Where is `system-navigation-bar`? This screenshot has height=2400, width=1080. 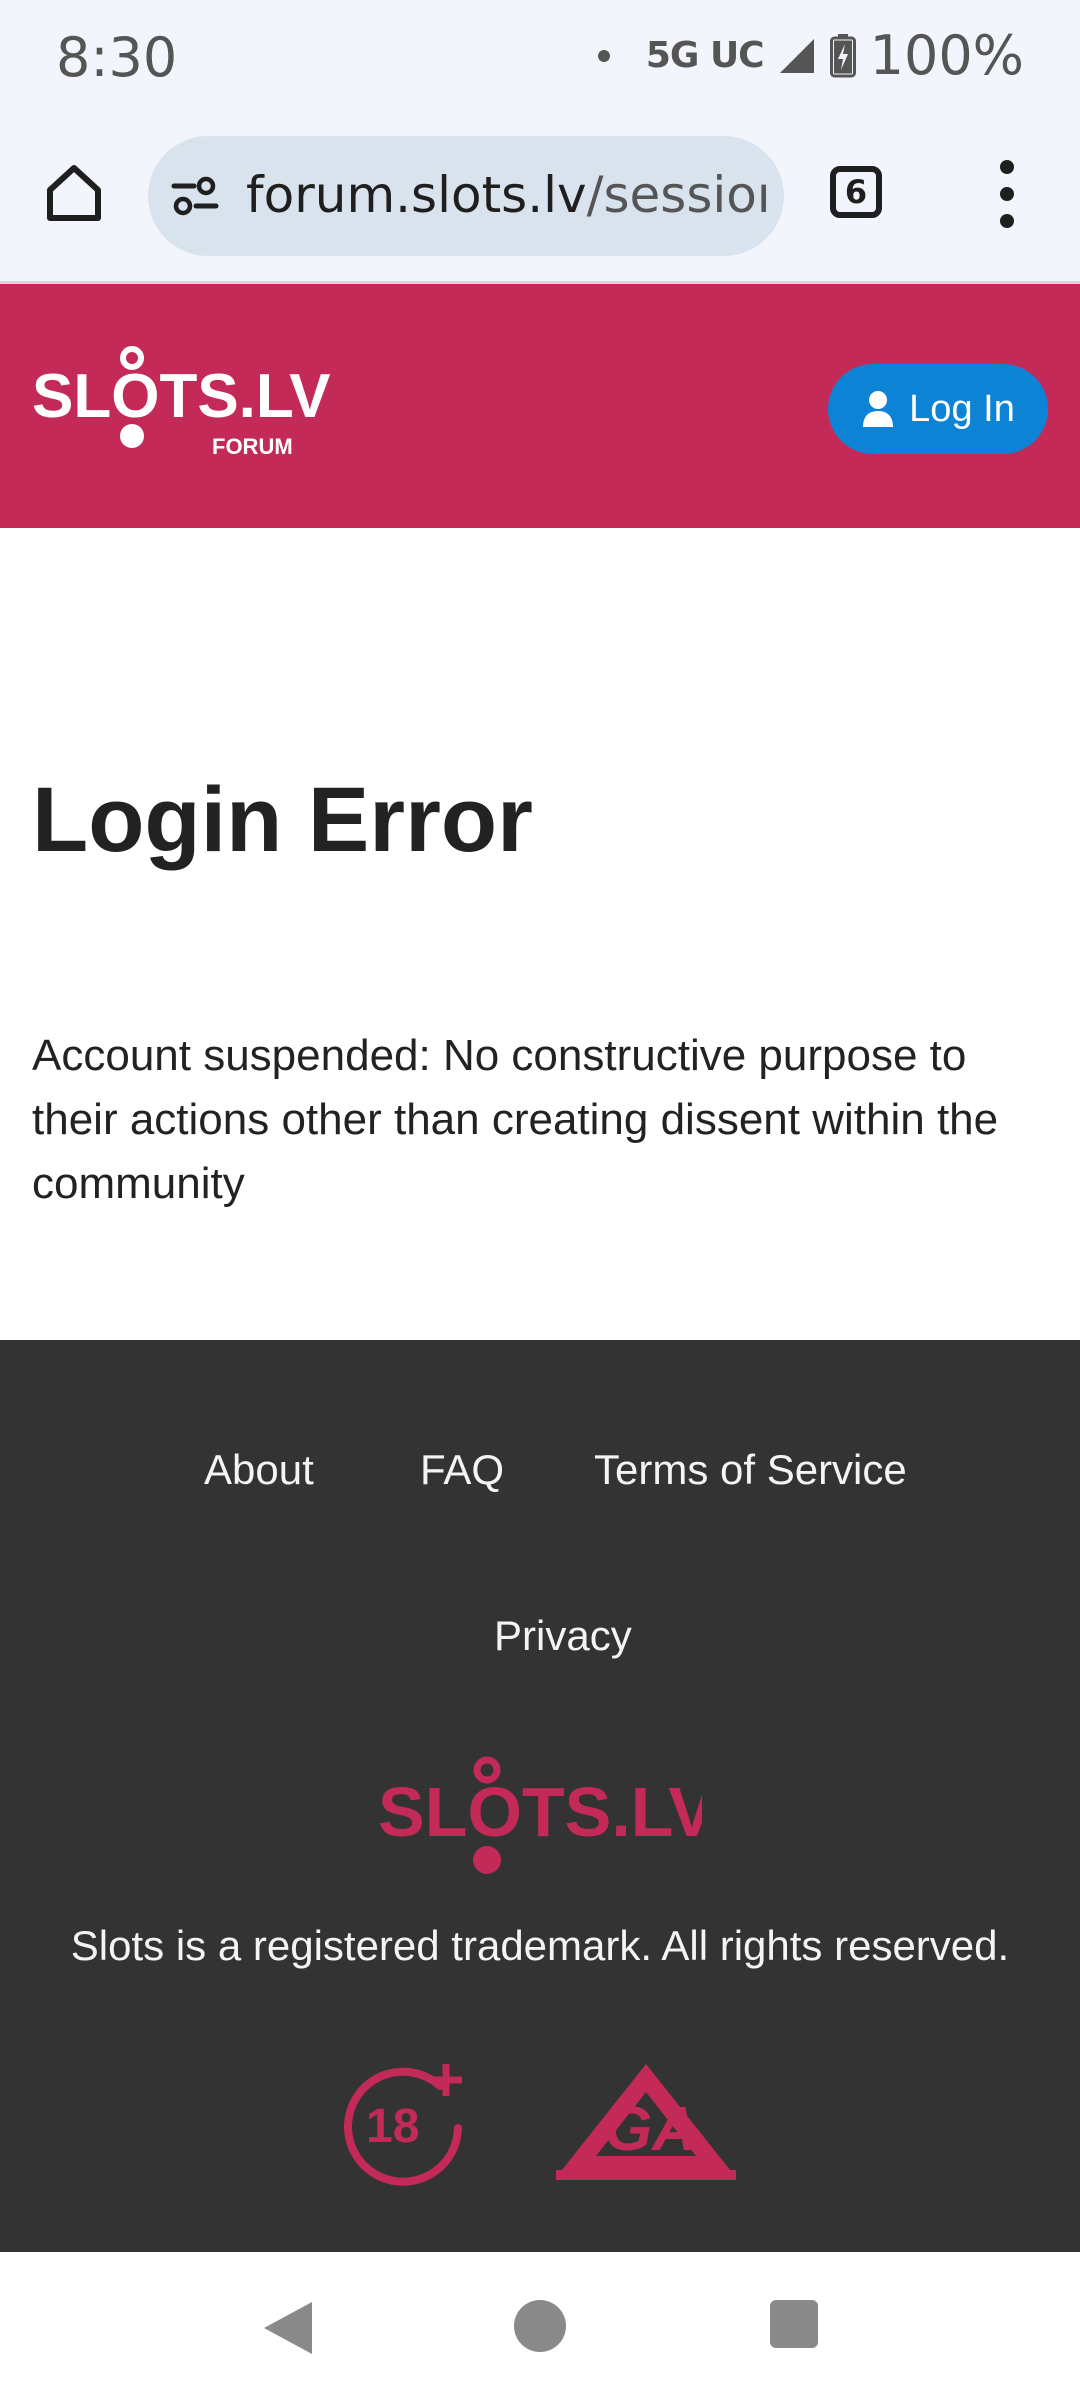
system-navigation-bar is located at coordinates (540, 2326).